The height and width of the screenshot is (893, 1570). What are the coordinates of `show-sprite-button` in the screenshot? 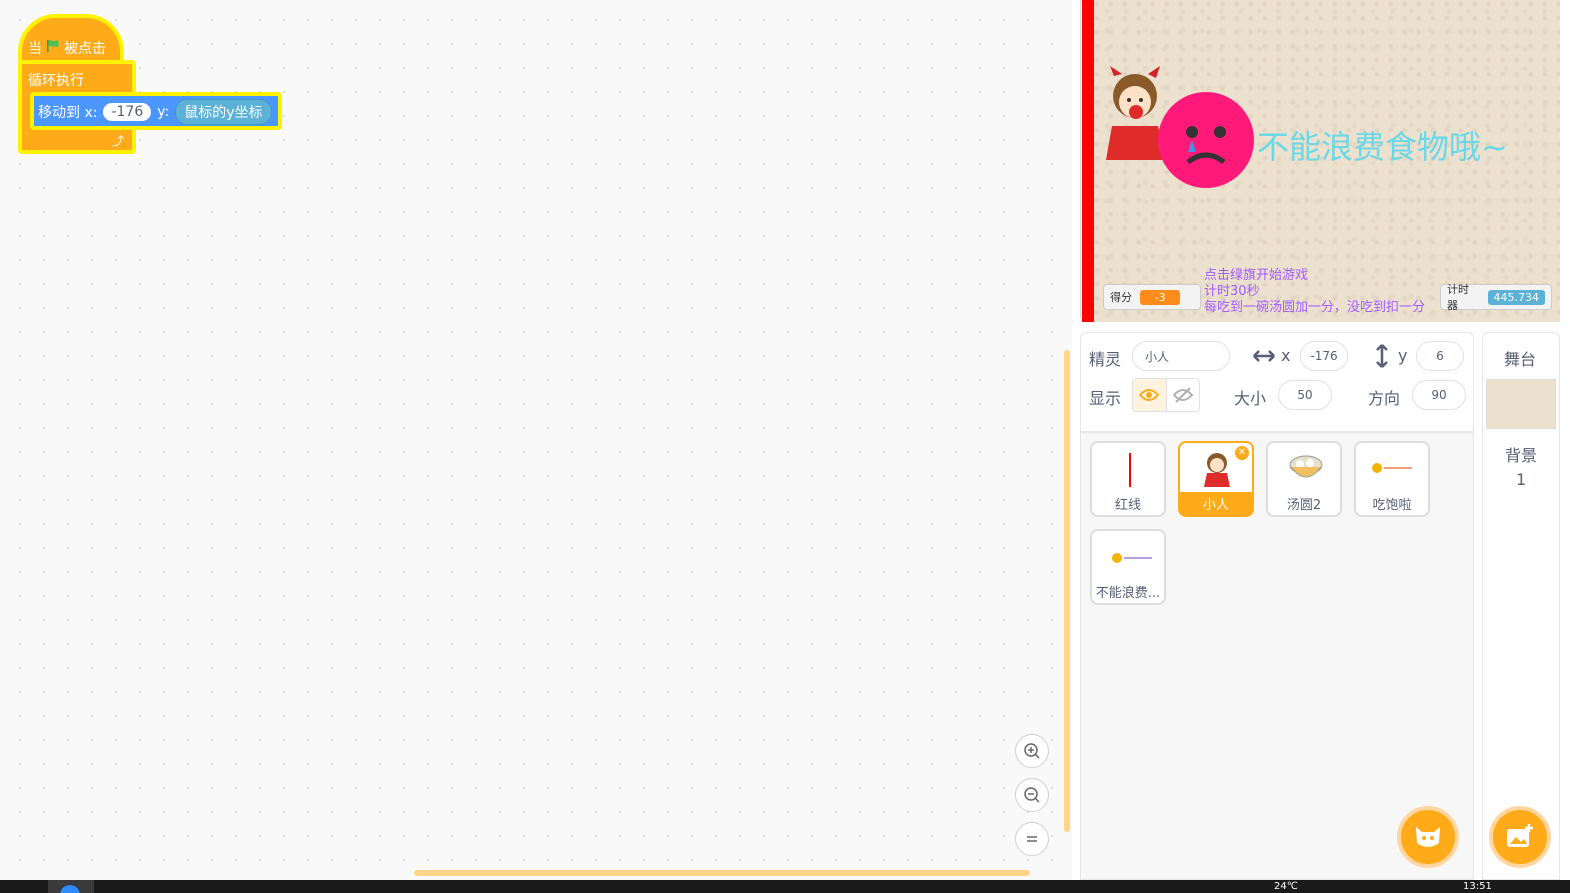 It's located at (1150, 395).